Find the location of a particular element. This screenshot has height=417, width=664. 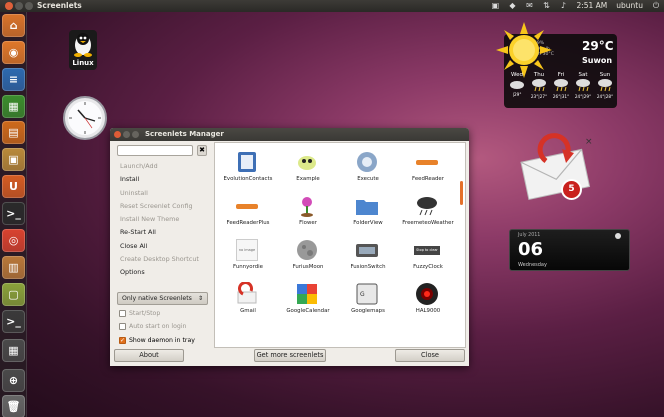

auto-start-label: Auto start on login is located at coordinates (158, 326).